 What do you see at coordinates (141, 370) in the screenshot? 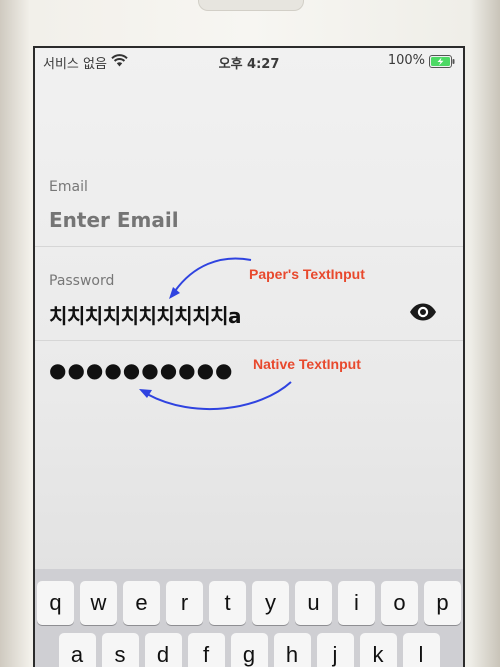
I see `native-password-input: ●●●●●●●●●●` at bounding box center [141, 370].